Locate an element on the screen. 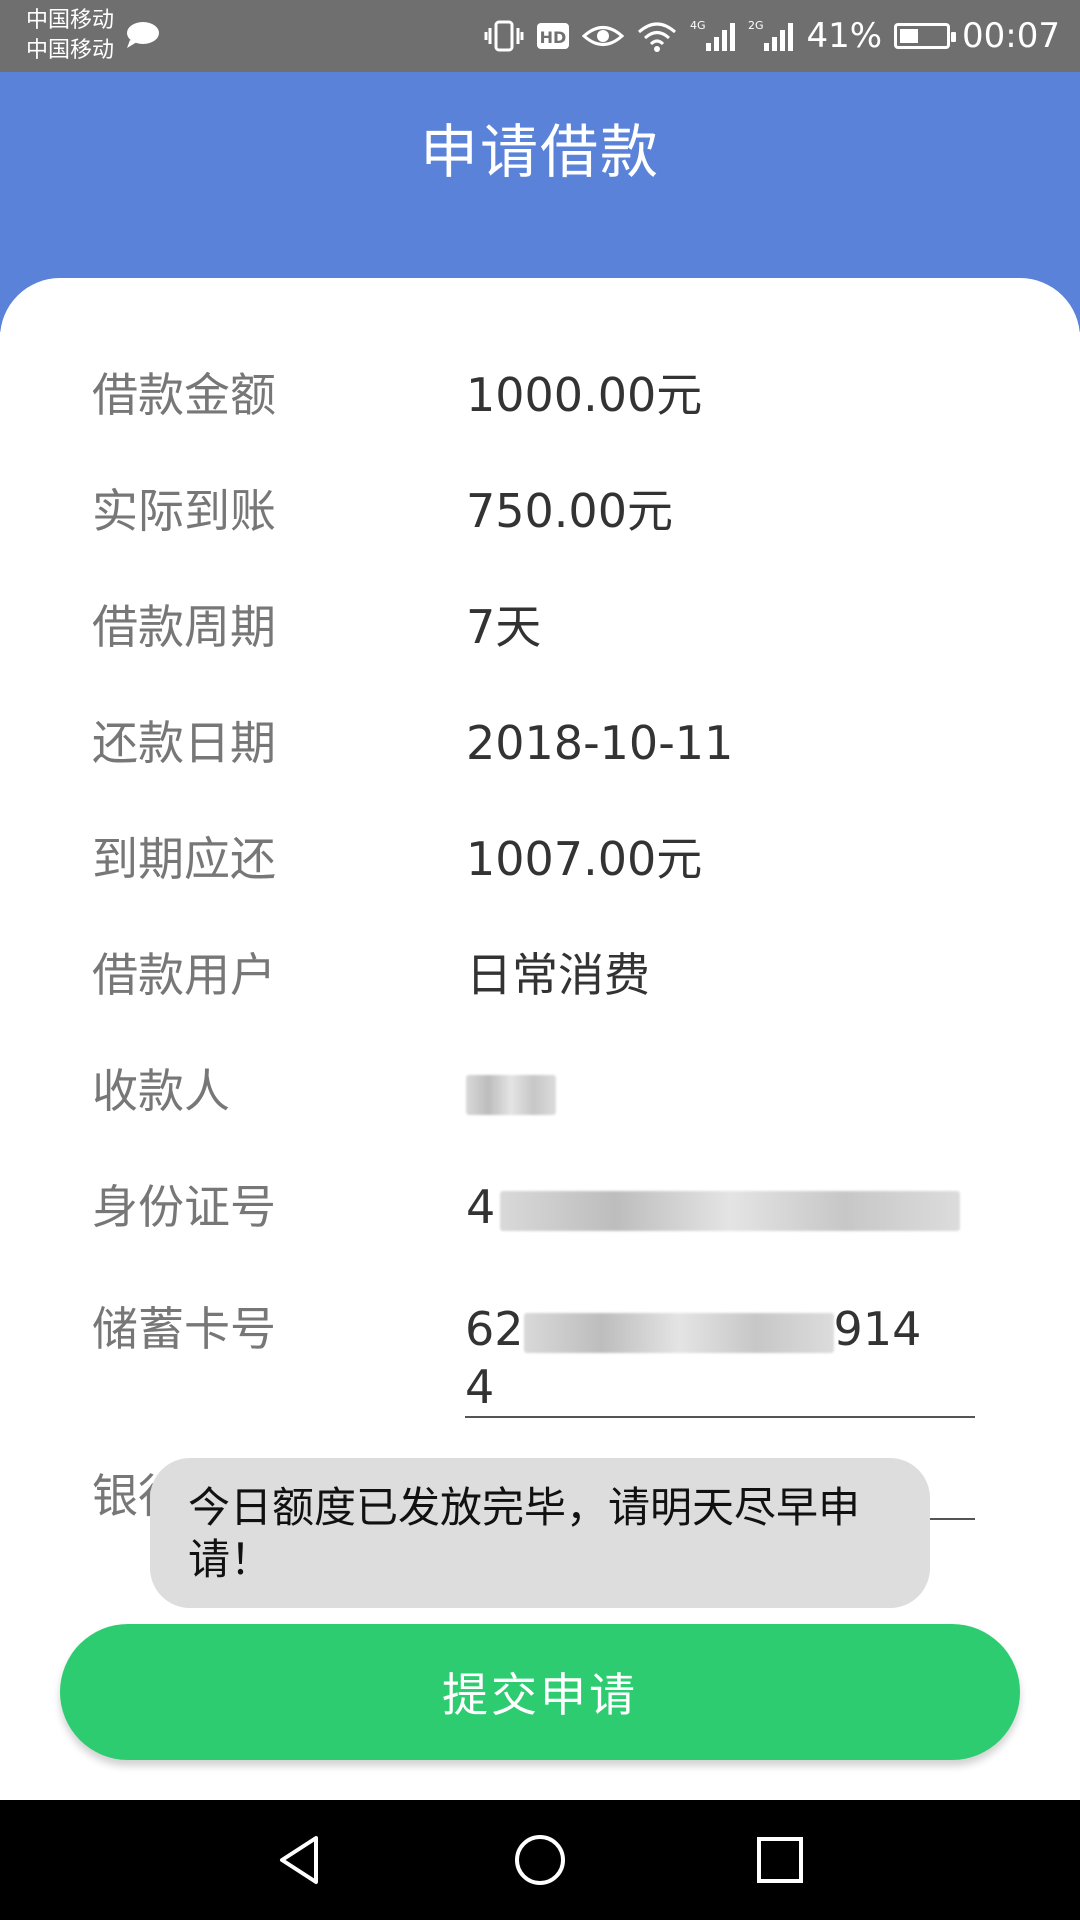 This screenshot has width=1080, height=1920. signal-2g-icon: 2G is located at coordinates (771, 35).